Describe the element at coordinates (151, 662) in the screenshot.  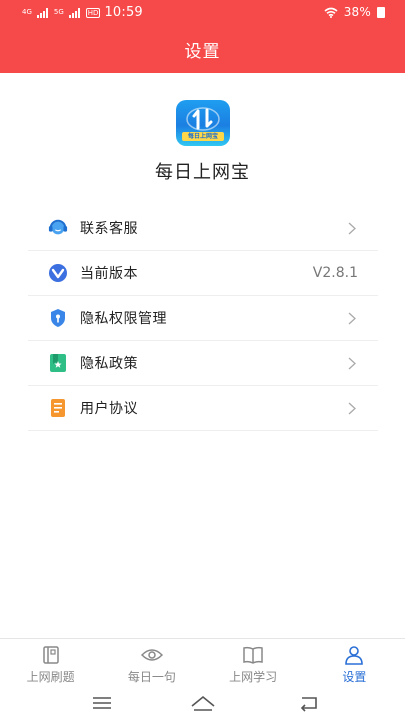
I see `tab-daily-quote: 每日一句` at that location.